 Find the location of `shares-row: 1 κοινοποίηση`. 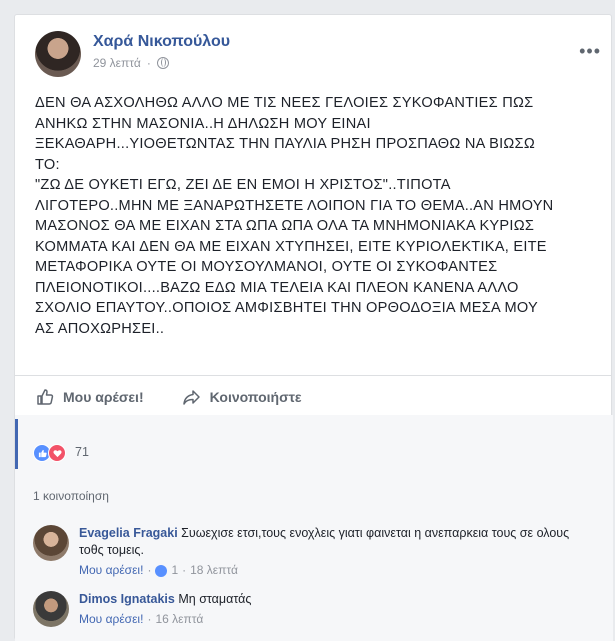

shares-row: 1 κοινοποίηση is located at coordinates (314, 494).